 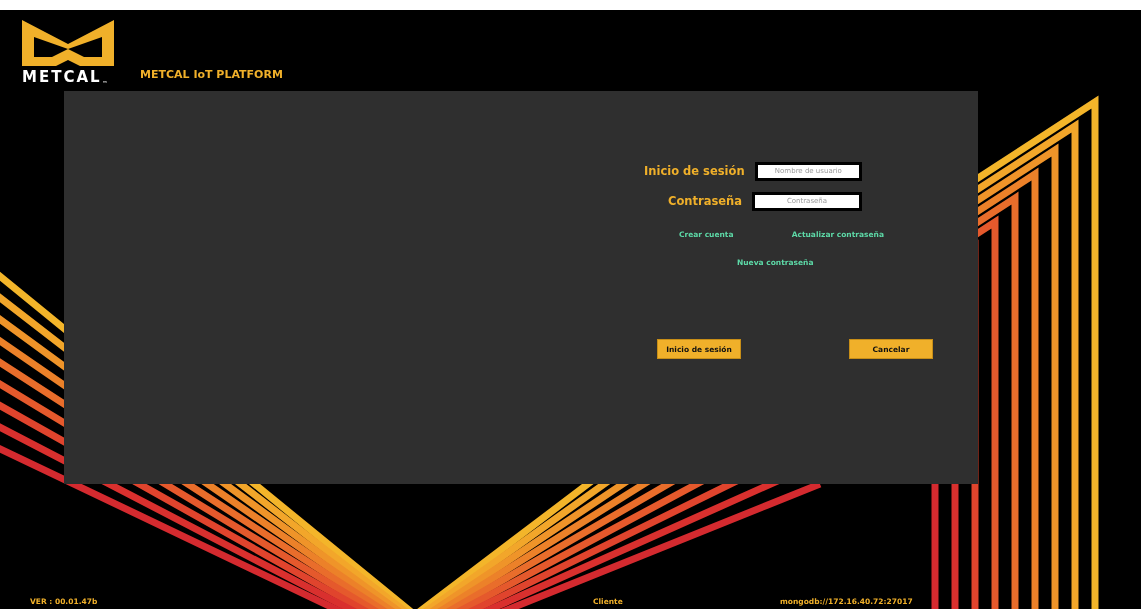 What do you see at coordinates (62, 77) in the screenshot?
I see `logo-text: METCAL` at bounding box center [62, 77].